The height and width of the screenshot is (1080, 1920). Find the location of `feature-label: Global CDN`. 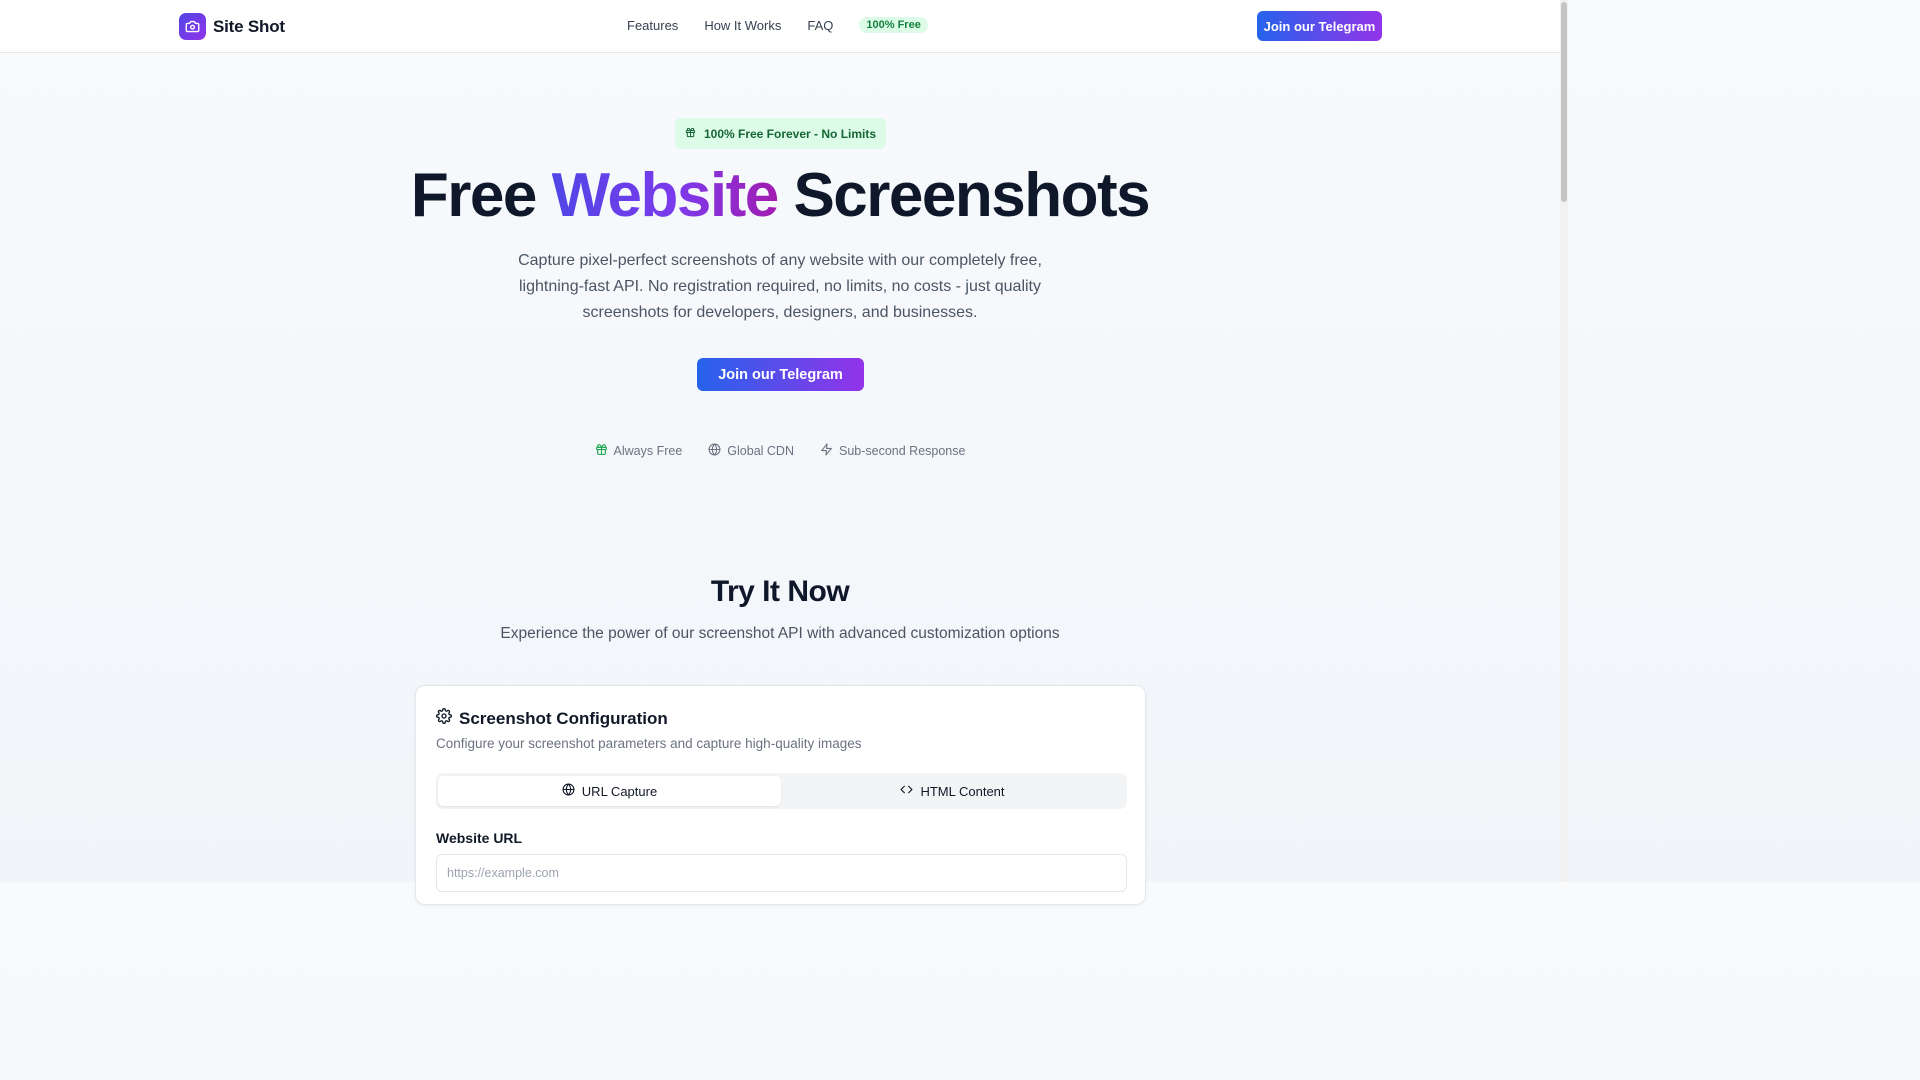

feature-label: Global CDN is located at coordinates (760, 451).